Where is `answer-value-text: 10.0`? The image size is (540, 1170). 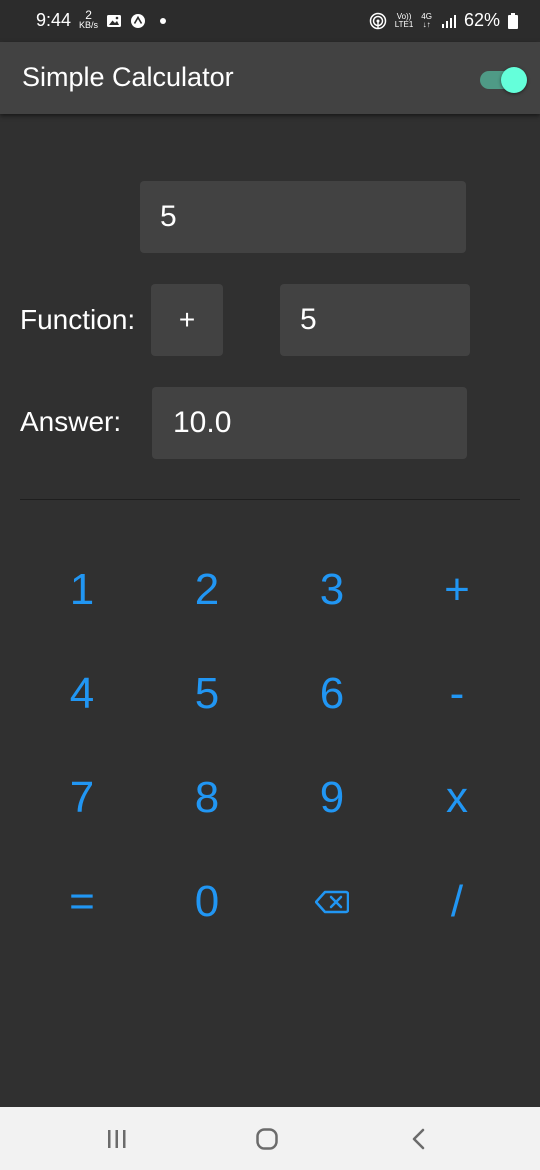 answer-value-text: 10.0 is located at coordinates (202, 422).